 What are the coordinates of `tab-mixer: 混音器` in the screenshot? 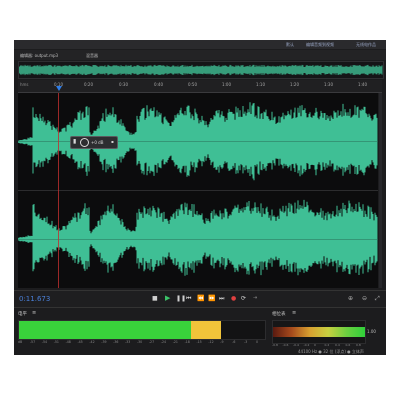 It's located at (92, 56).